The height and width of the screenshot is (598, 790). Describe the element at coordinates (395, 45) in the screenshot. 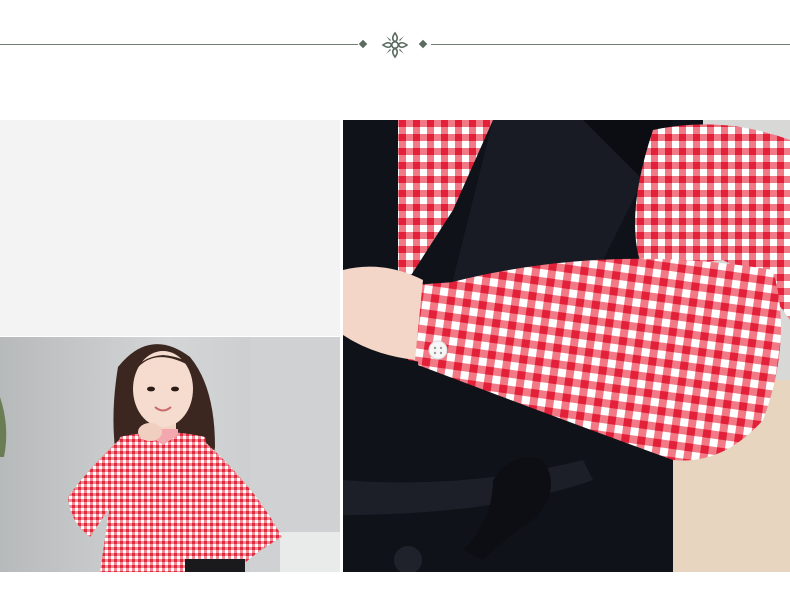

I see `flower-ornament-icon` at that location.